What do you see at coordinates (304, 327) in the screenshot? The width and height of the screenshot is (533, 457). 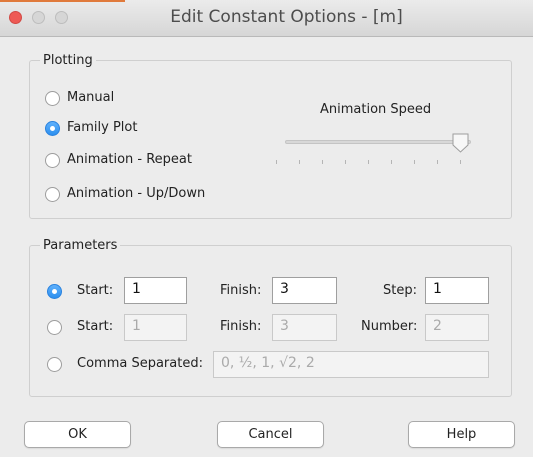 I see `finish-input-2: 3` at bounding box center [304, 327].